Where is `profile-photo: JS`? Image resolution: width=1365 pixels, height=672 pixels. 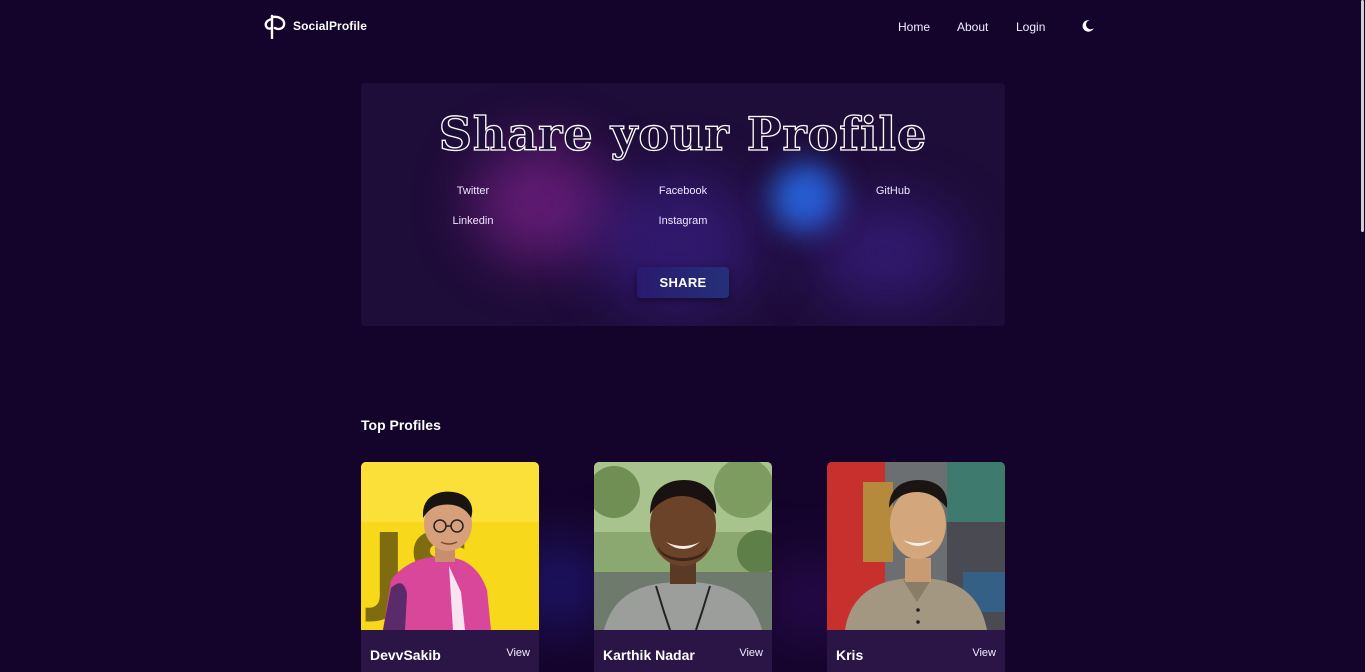 profile-photo: JS is located at coordinates (450, 546).